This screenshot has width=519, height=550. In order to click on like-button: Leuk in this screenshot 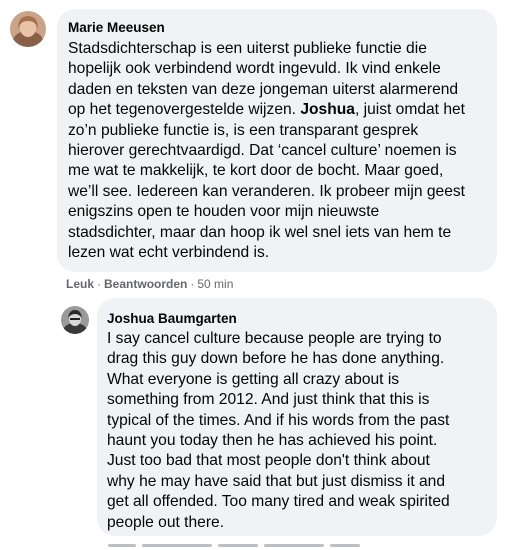, I will do `click(80, 284)`.